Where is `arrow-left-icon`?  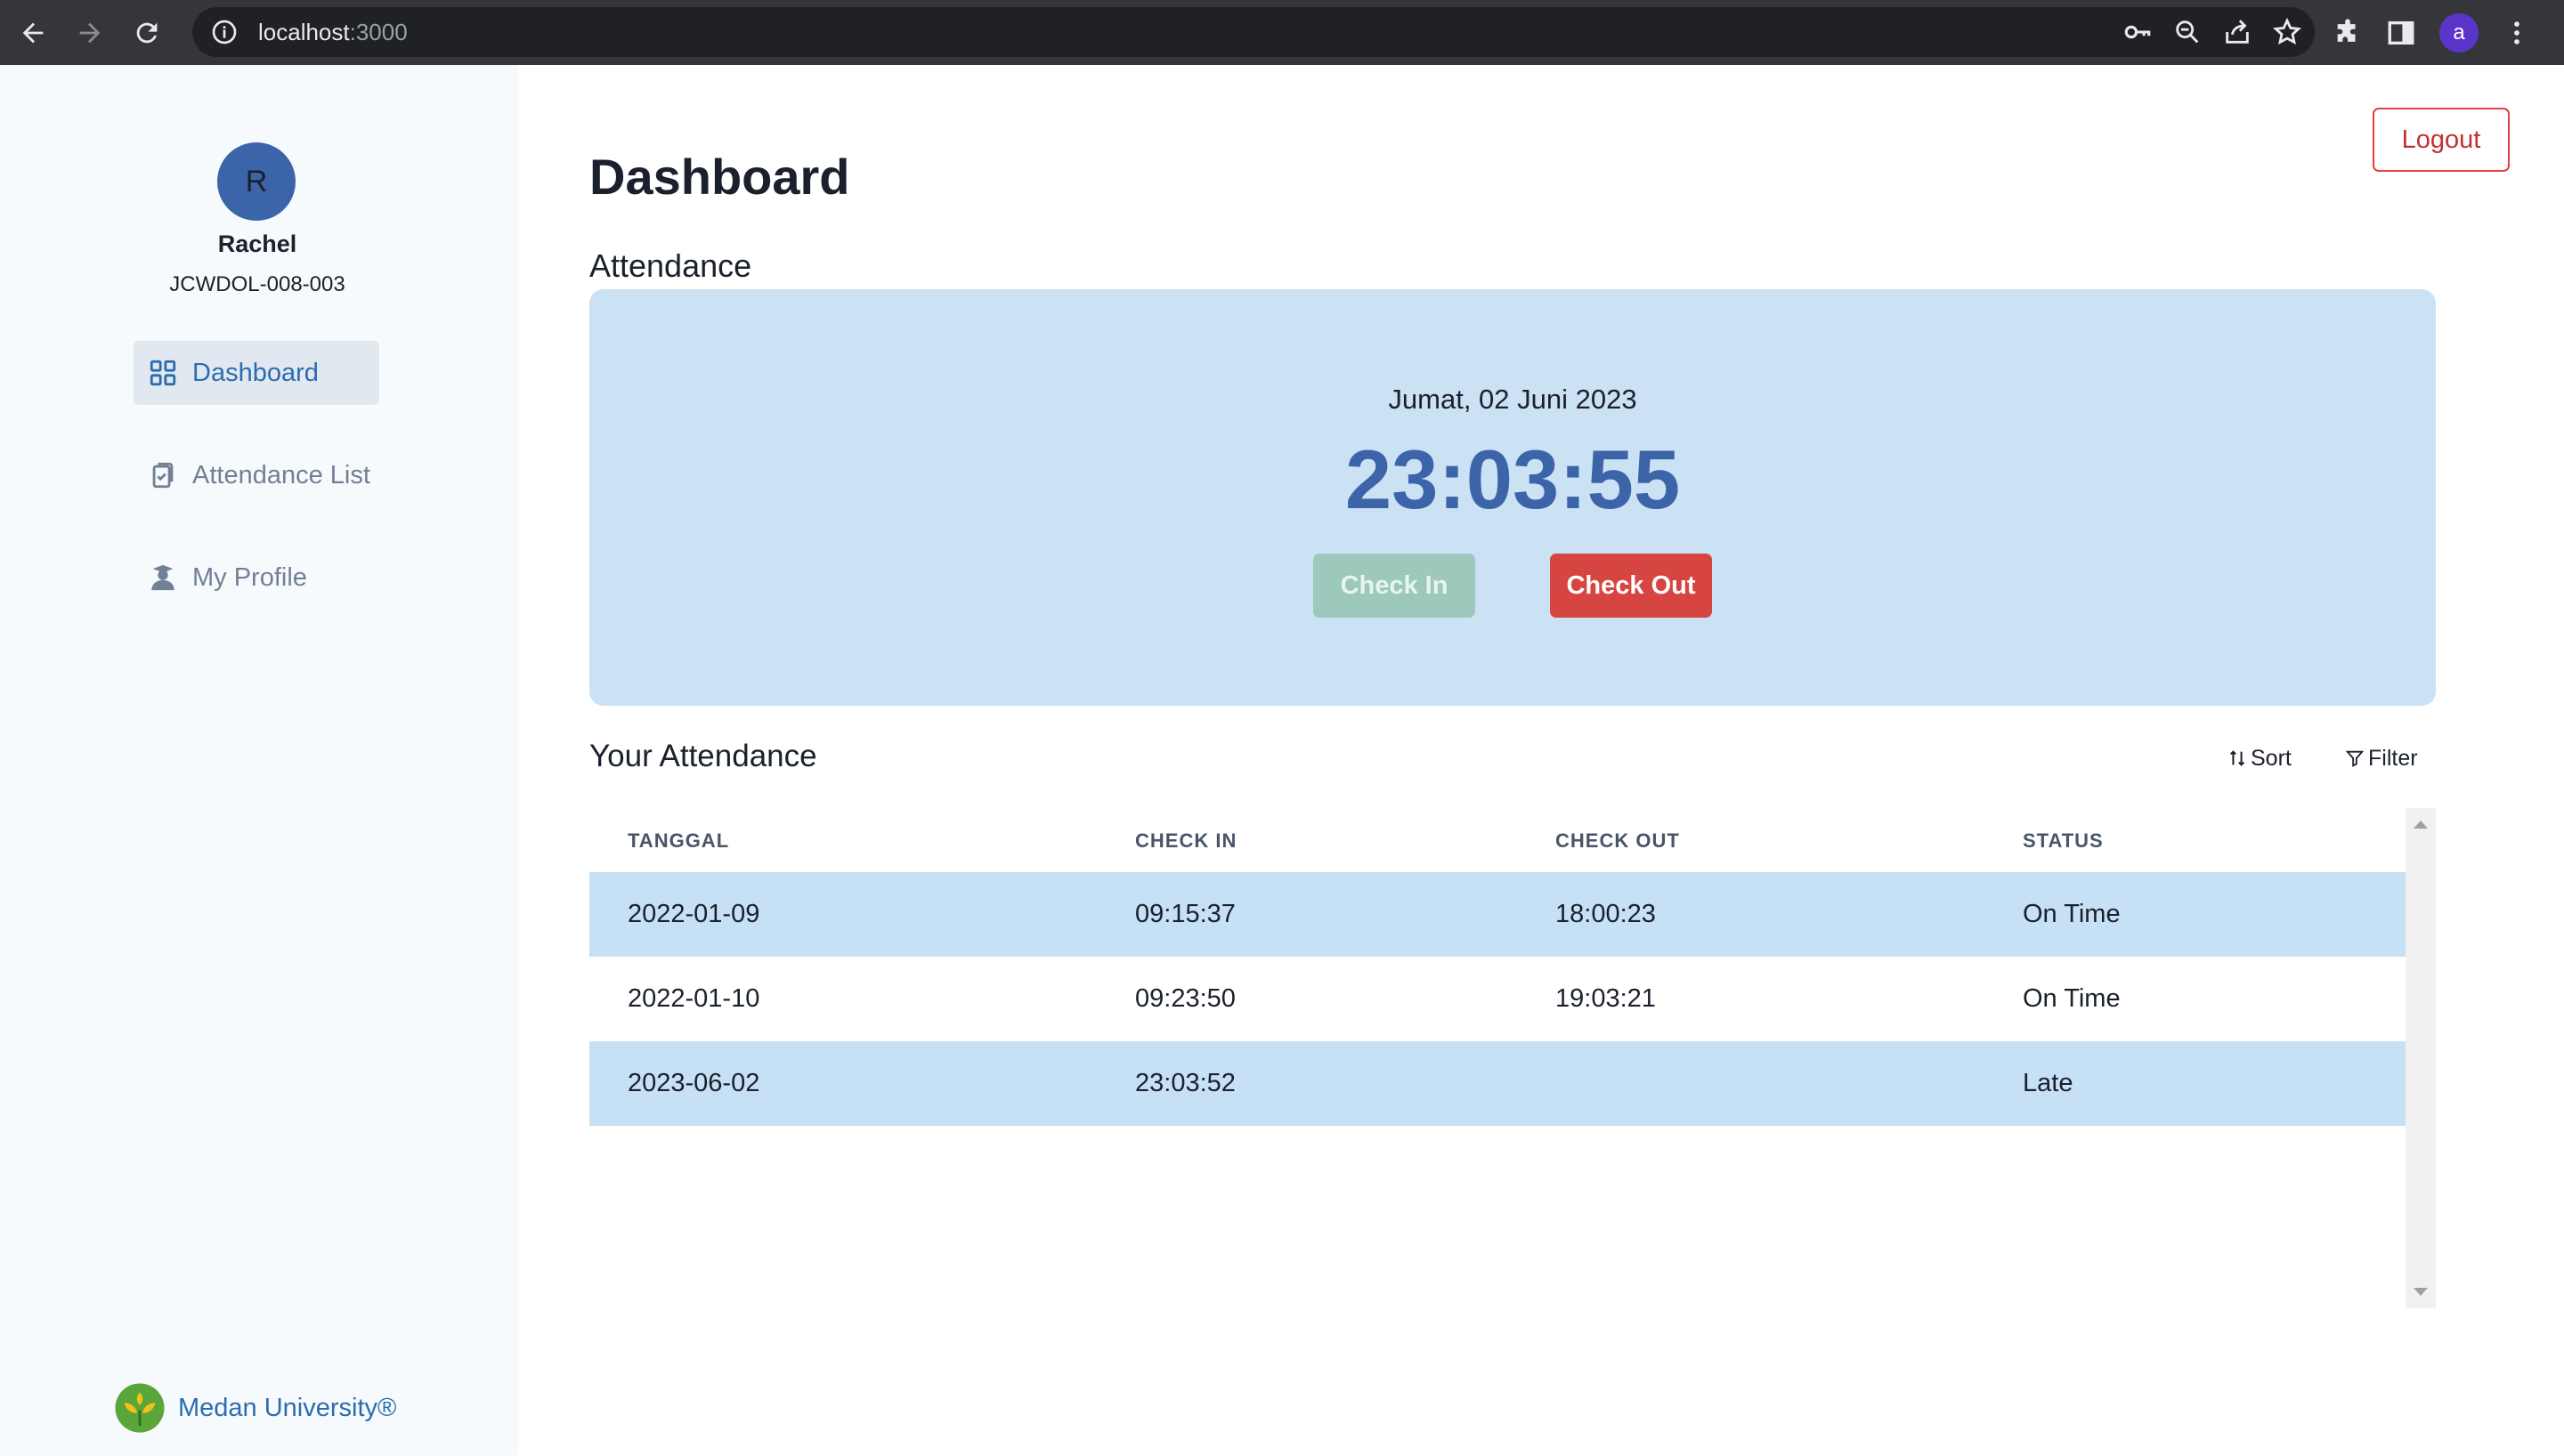 arrow-left-icon is located at coordinates (33, 32).